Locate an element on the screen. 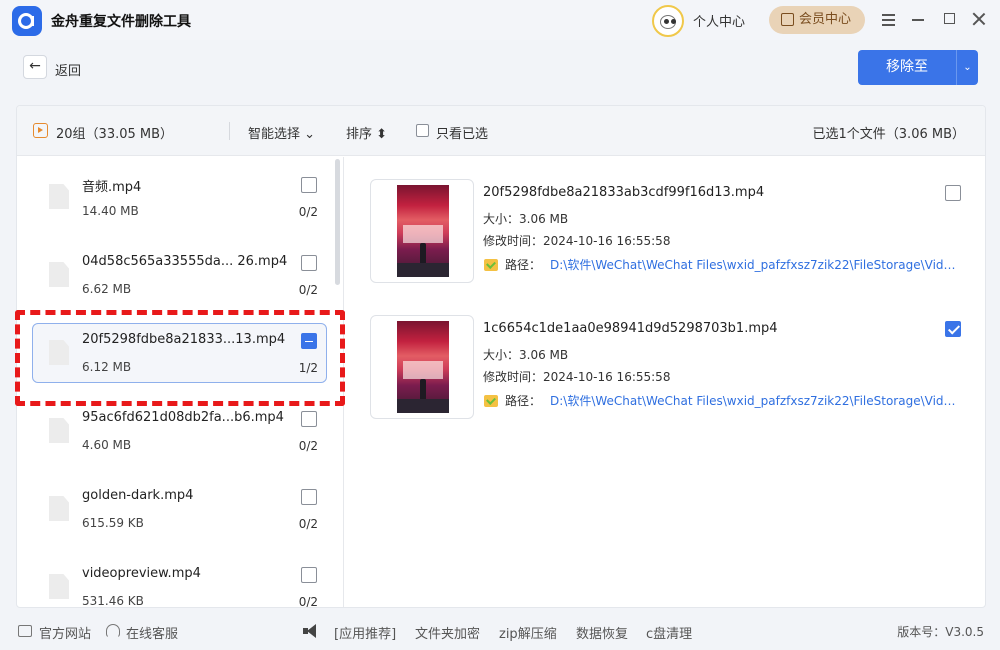 This screenshot has width=1000, height=650. list-scrollbar is located at coordinates (337, 222).